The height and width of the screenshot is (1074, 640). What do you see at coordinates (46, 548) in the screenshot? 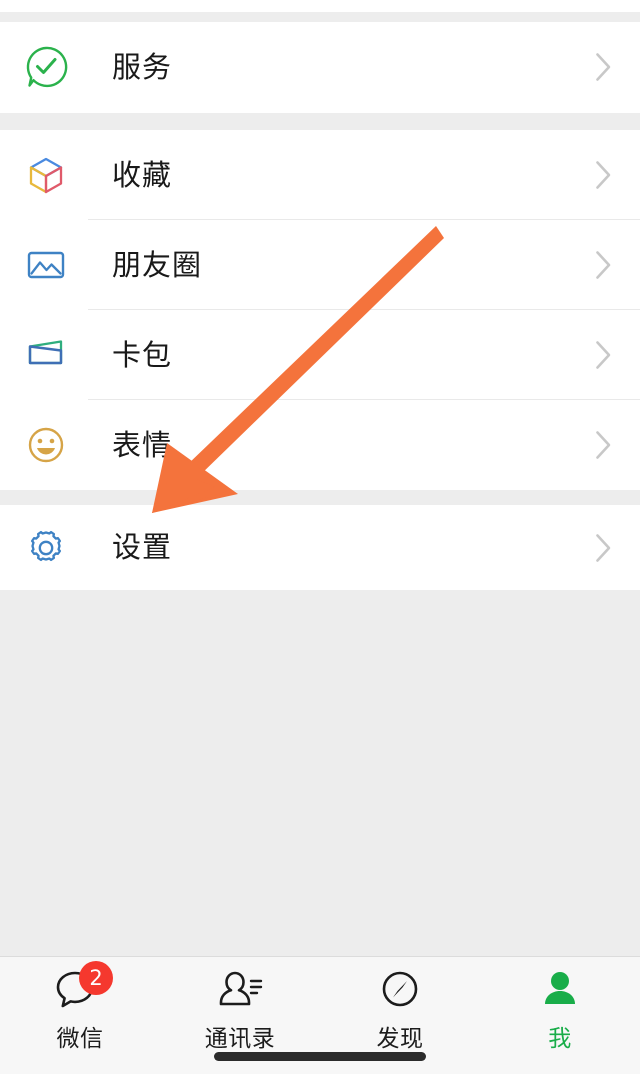
I see `settings-gear-icon` at bounding box center [46, 548].